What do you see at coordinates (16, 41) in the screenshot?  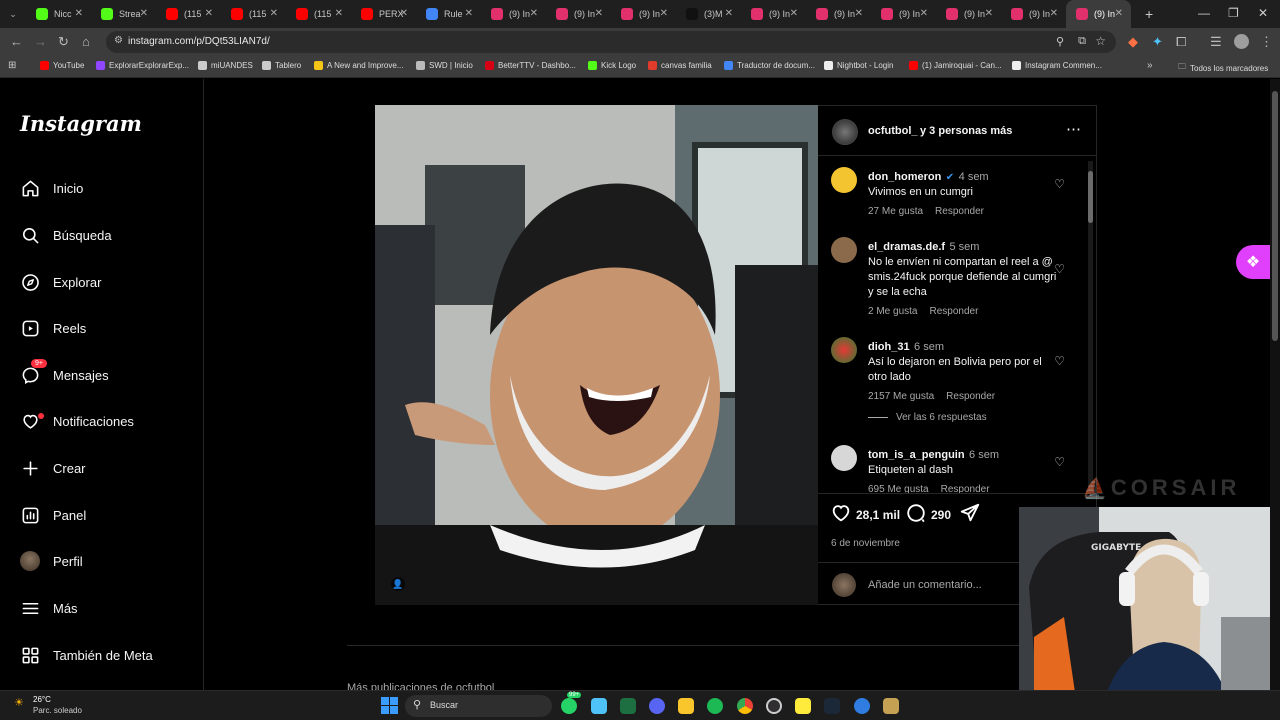 I see `back-icon: ←` at bounding box center [16, 41].